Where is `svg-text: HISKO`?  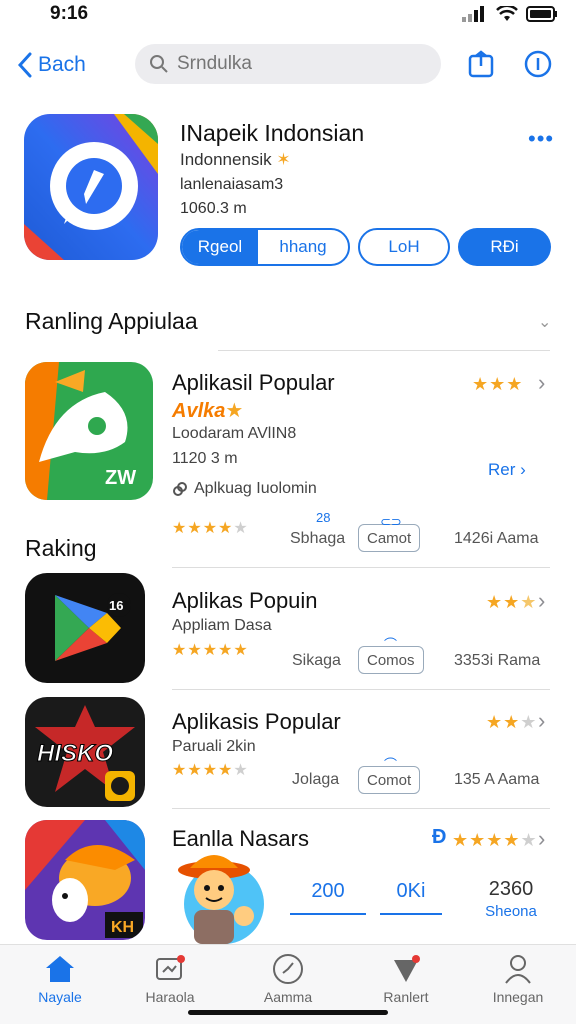
svg-text: HISKO is located at coordinates (75, 753).